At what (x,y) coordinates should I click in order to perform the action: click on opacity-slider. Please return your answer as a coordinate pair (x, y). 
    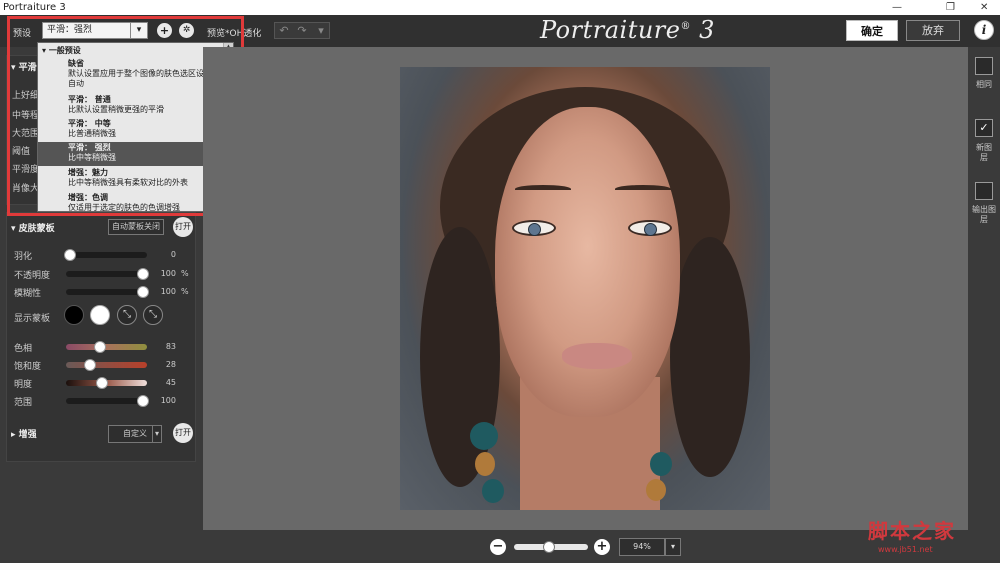
    Looking at the image, I should click on (107, 274).